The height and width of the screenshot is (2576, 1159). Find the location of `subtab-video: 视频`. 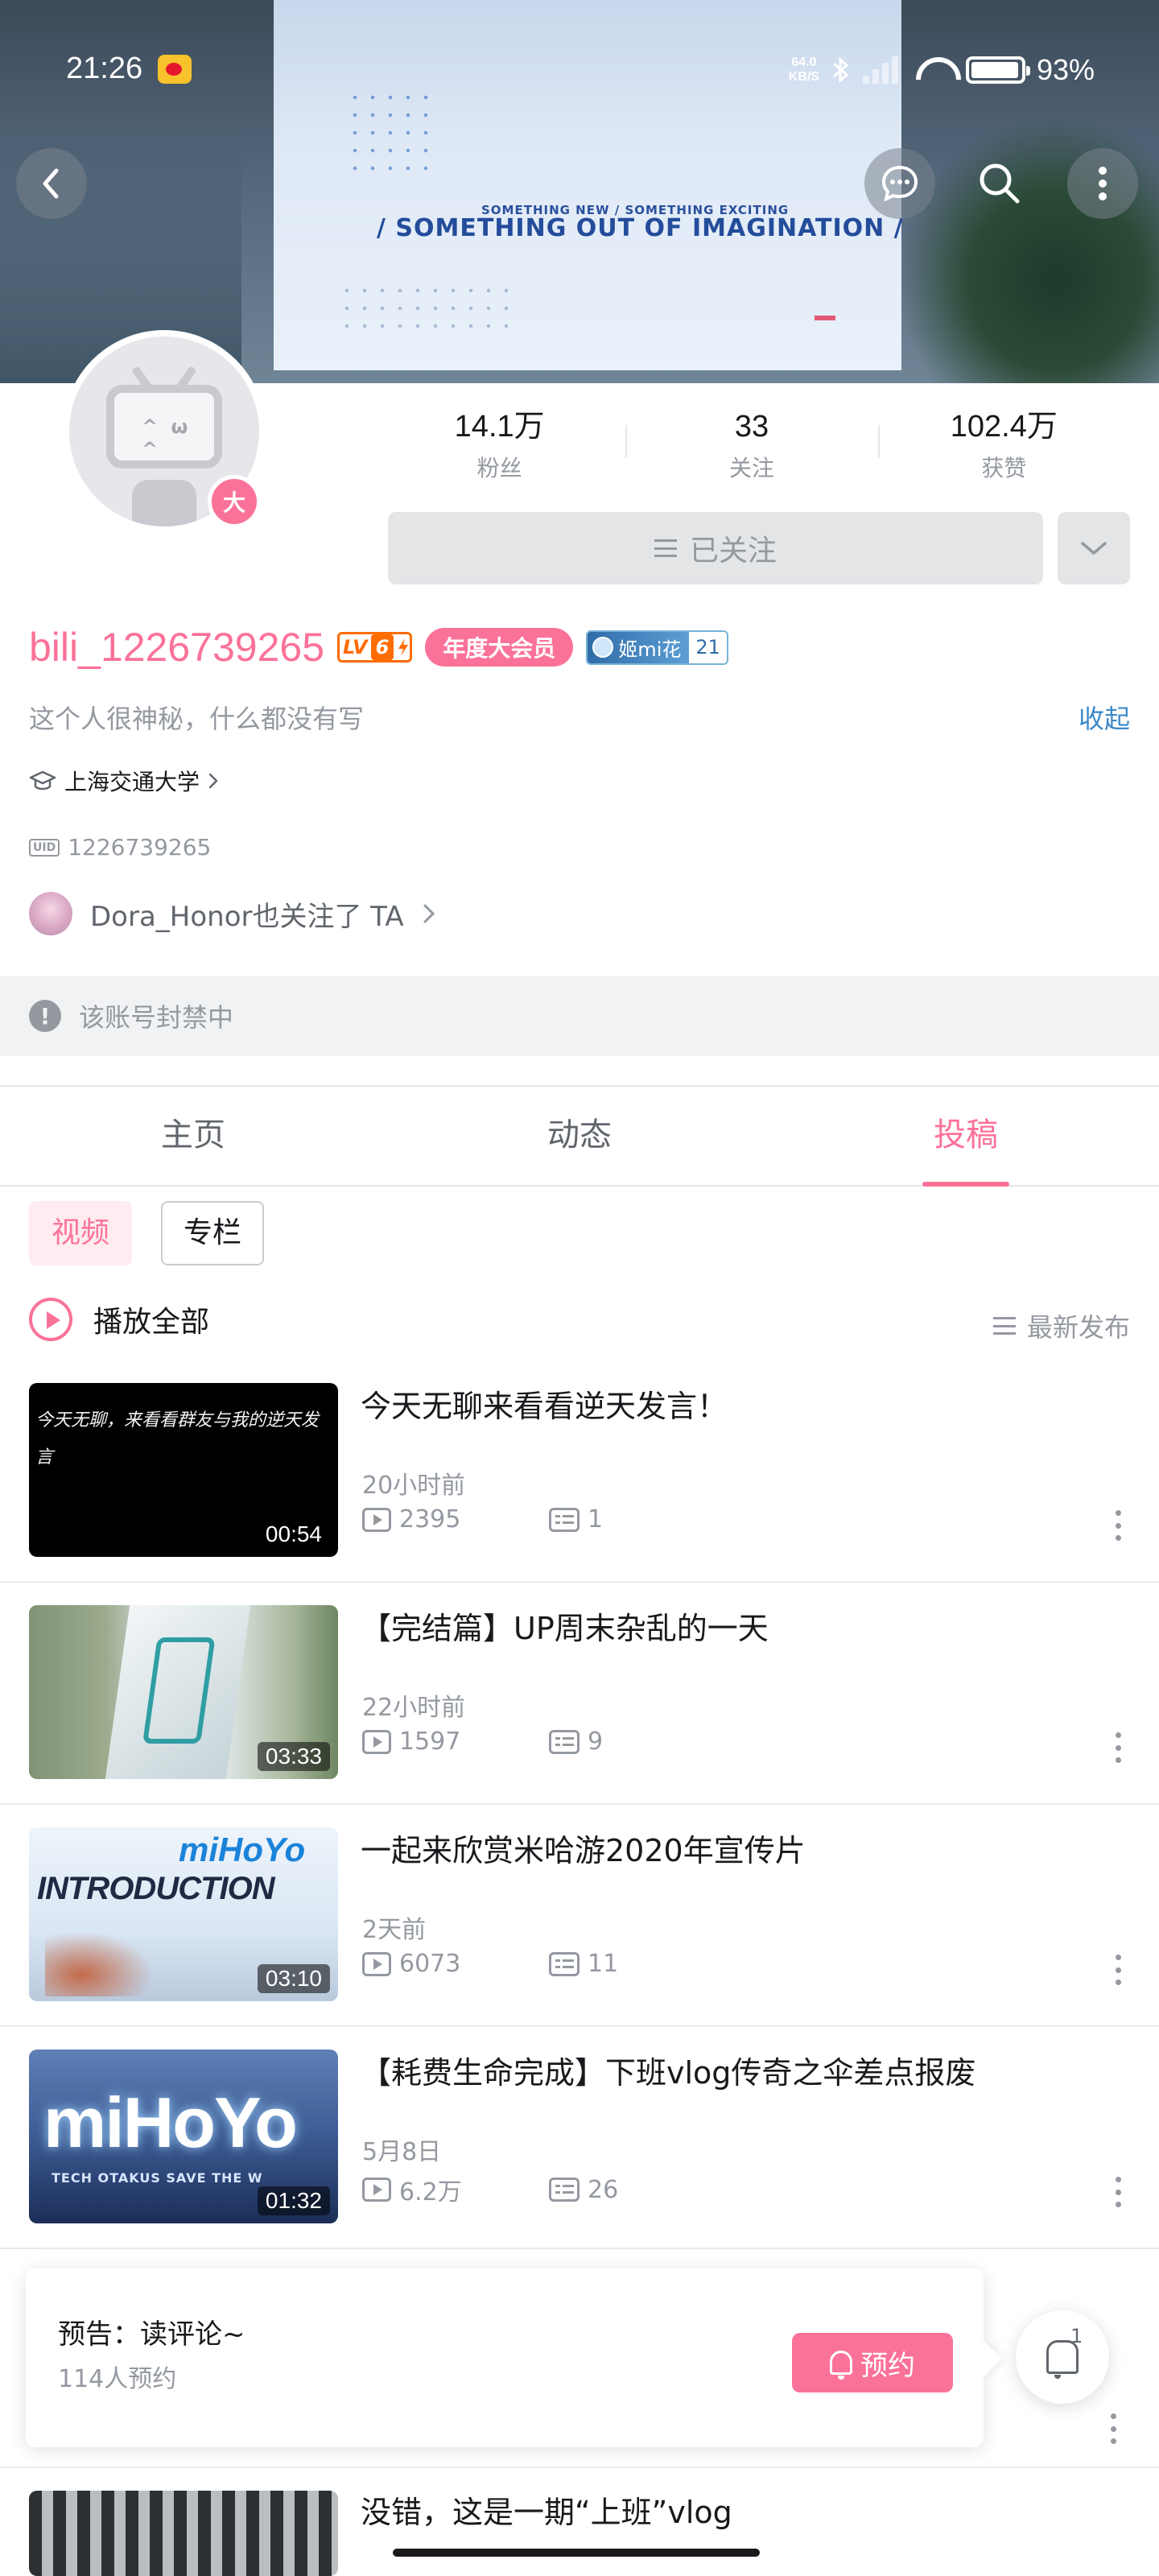

subtab-video: 视频 is located at coordinates (81, 1233).